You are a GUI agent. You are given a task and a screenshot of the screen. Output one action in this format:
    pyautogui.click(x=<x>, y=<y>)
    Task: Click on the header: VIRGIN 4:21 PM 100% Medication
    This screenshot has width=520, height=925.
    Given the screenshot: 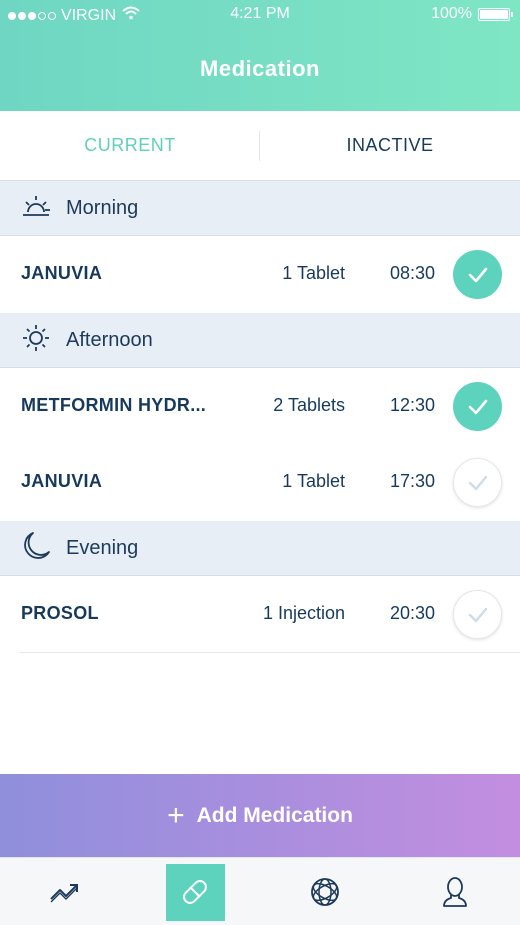 What is the action you would take?
    pyautogui.click(x=260, y=55)
    